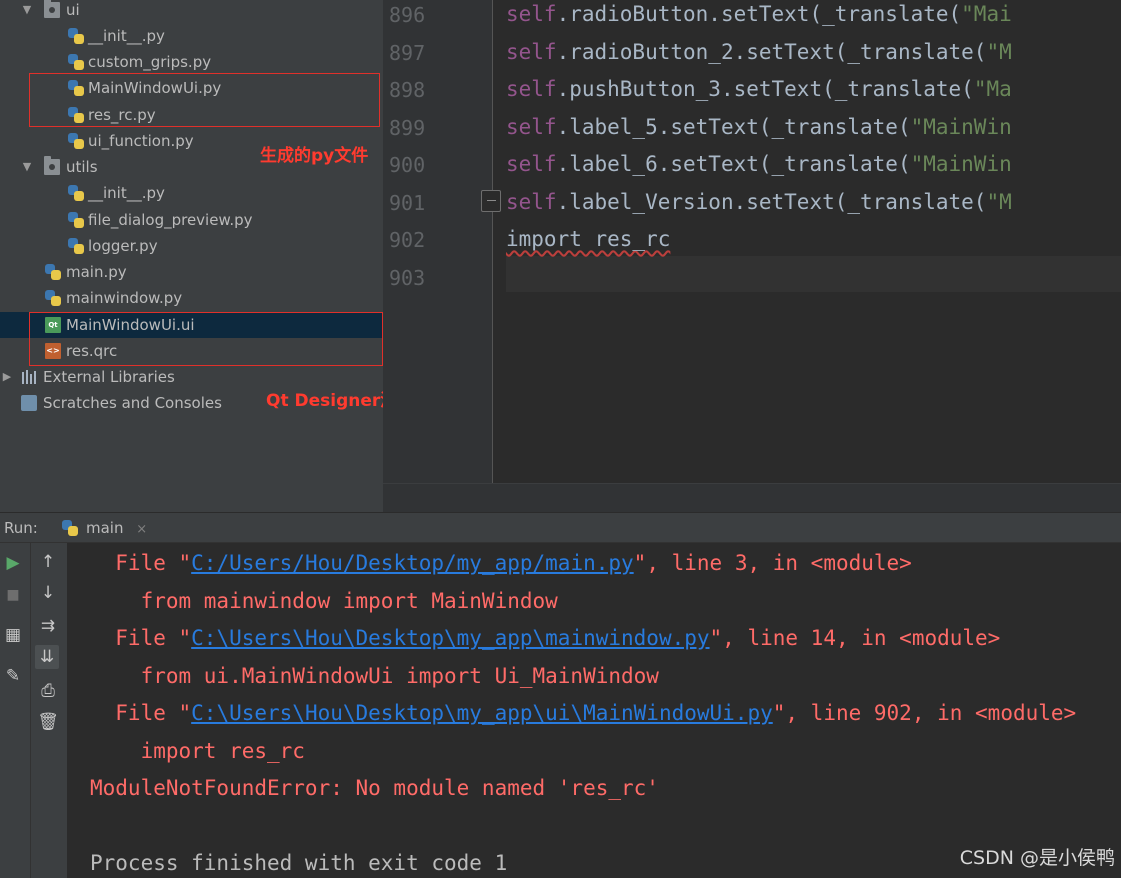 This screenshot has height=878, width=1121. I want to click on tree-file-utils-init: __init__.py, so click(191, 193).